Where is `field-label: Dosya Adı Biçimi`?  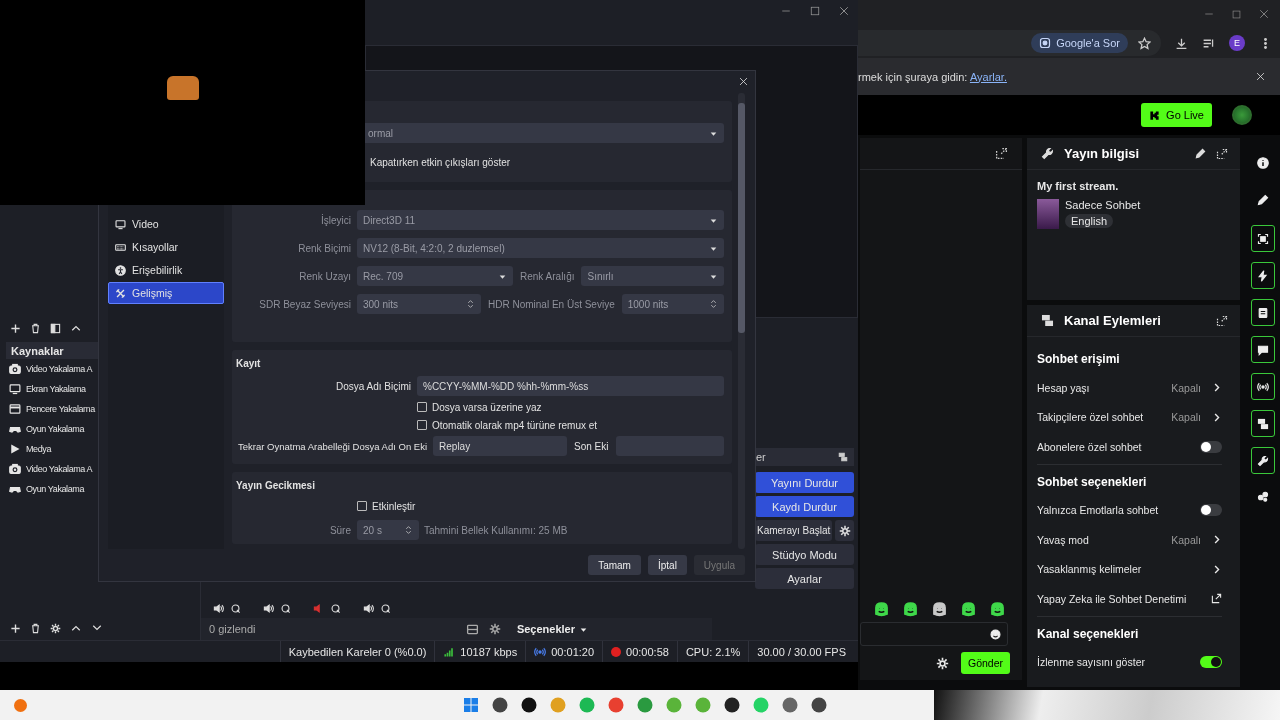
field-label: Dosya Adı Biçimi is located at coordinates (324, 386).